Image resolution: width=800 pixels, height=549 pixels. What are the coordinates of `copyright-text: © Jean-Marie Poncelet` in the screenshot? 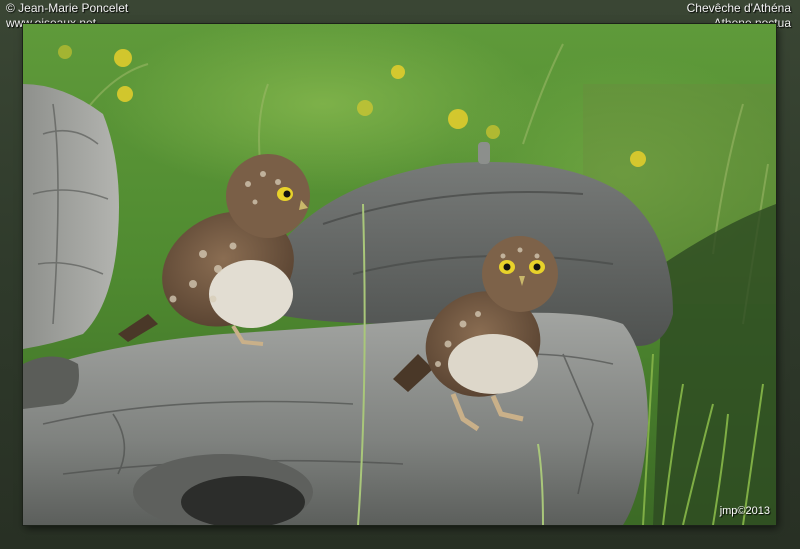 It's located at (67, 8).